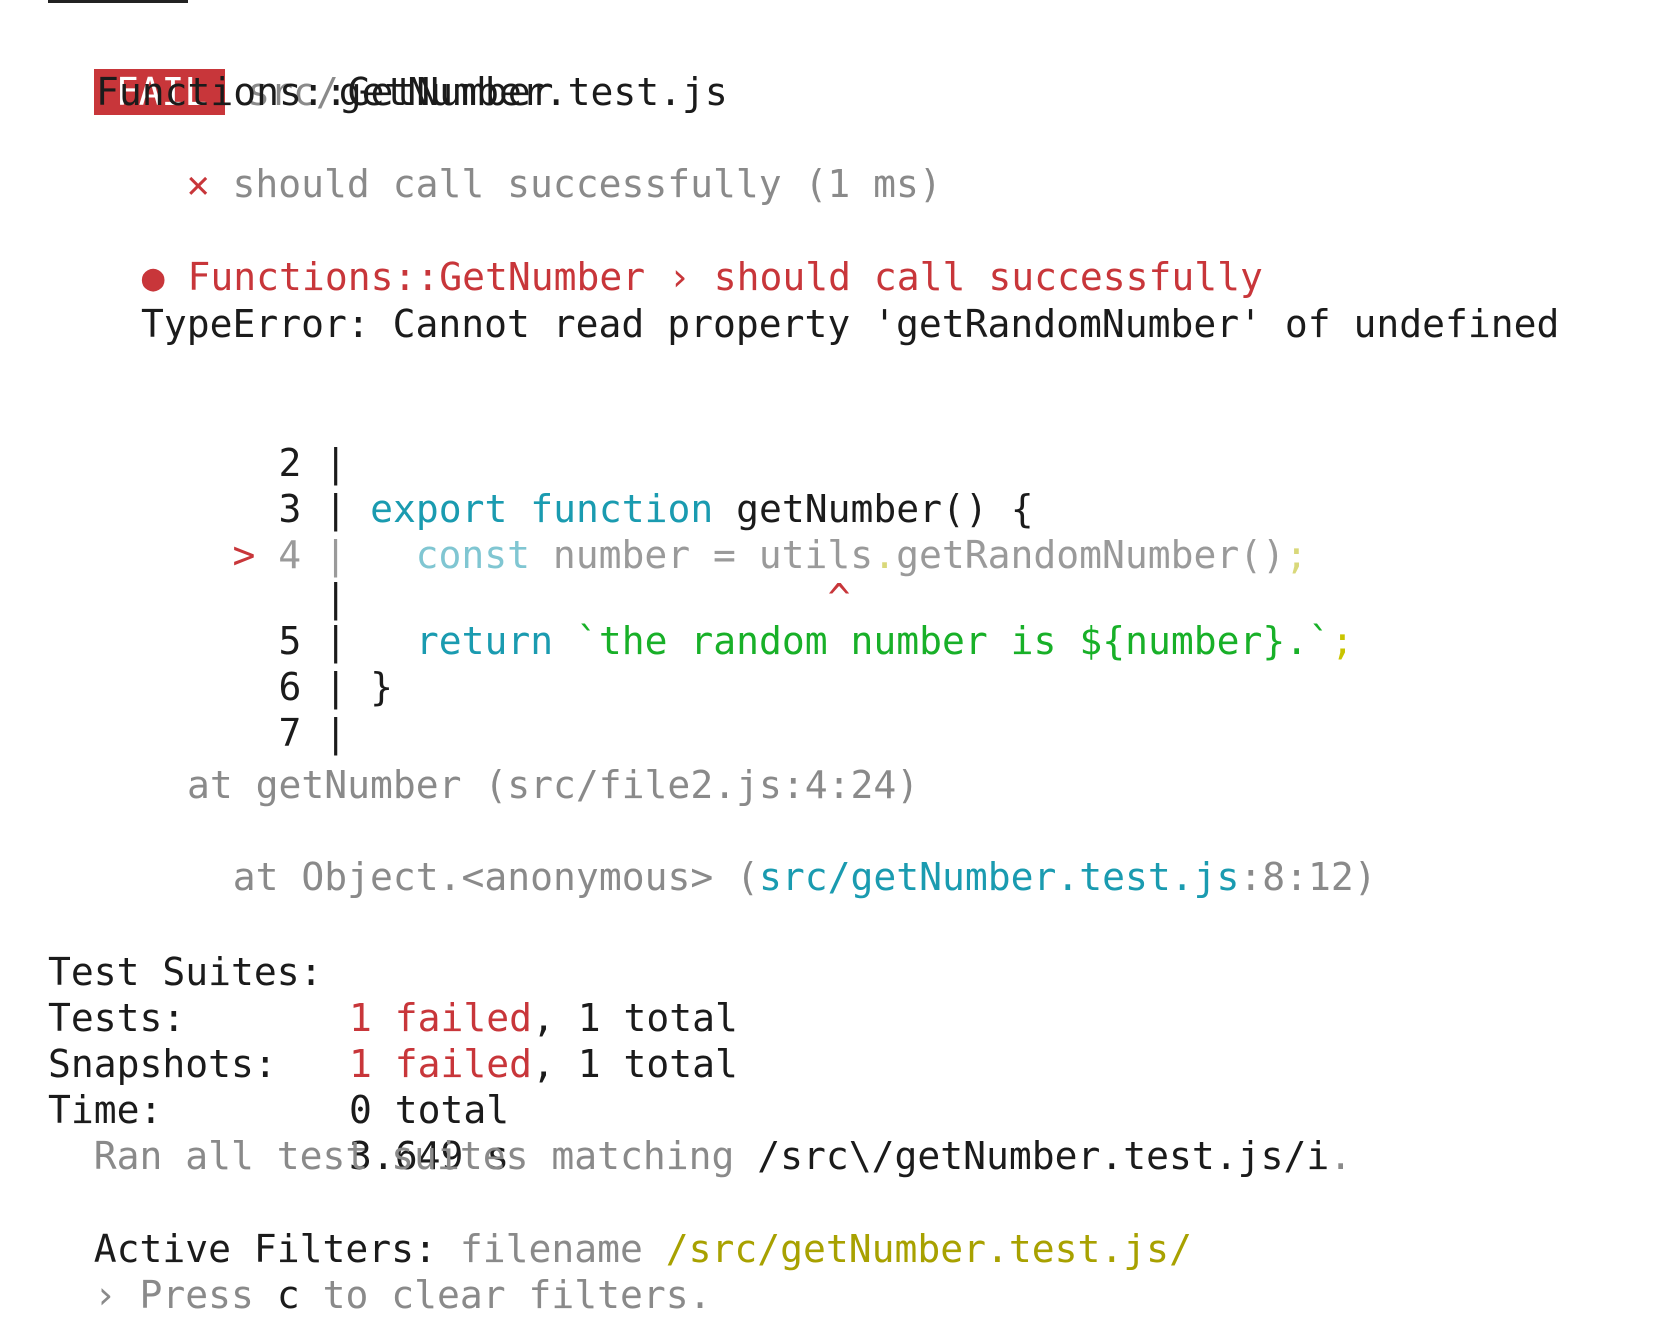 The image size is (1654, 1318). What do you see at coordinates (325, 92) in the screenshot?
I see `suite-name: Functions::GetNumber` at bounding box center [325, 92].